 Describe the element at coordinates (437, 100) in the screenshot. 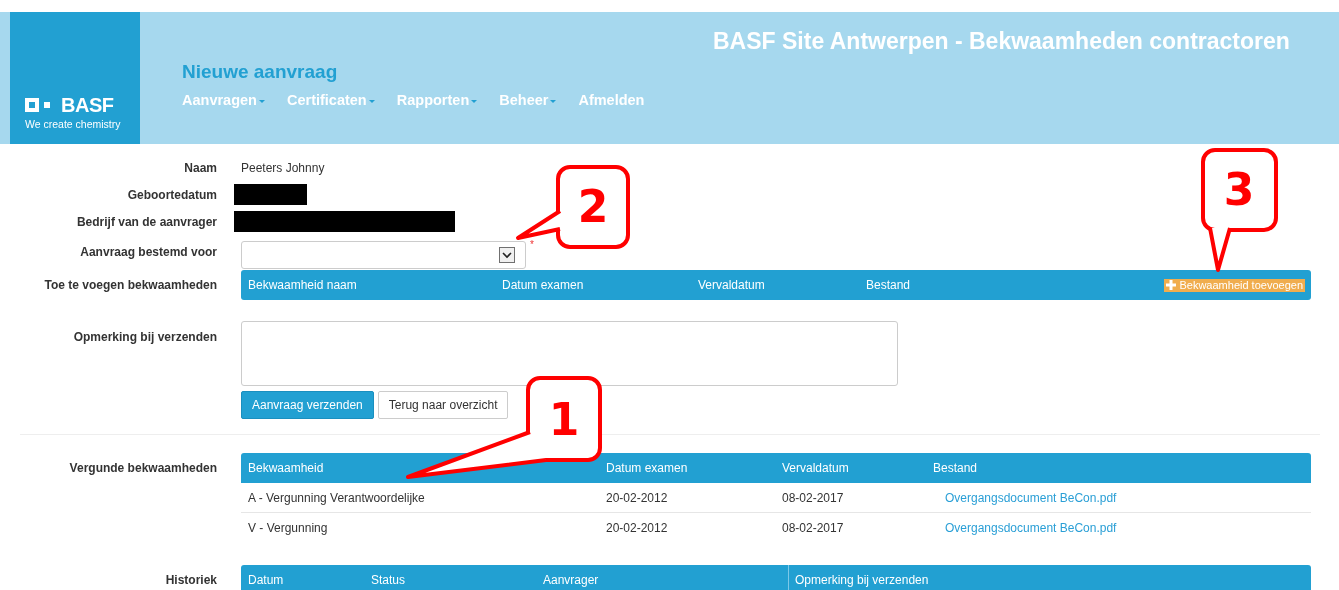

I see `nav-menu-item: Rapporten` at that location.